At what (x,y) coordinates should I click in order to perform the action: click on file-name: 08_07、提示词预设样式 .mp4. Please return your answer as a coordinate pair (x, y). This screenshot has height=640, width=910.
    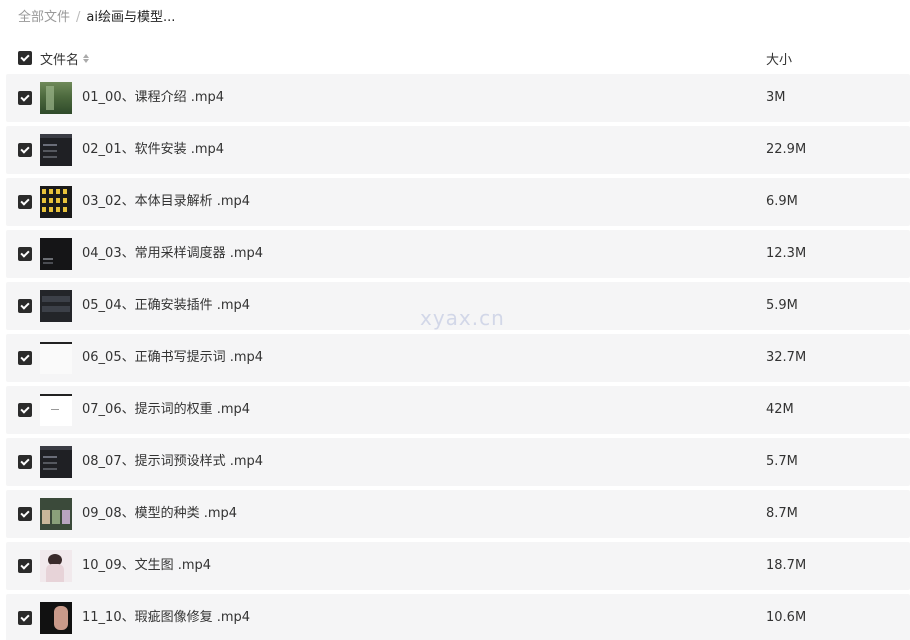
    Looking at the image, I should click on (172, 462).